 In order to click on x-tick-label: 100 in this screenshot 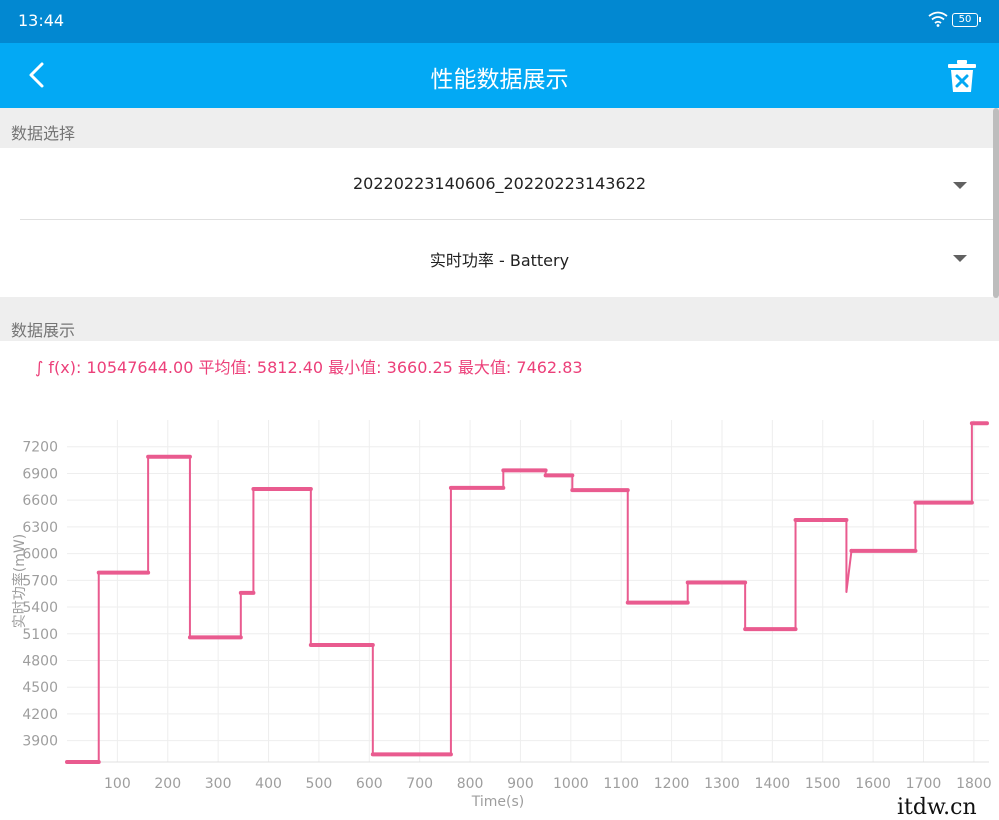, I will do `click(117, 784)`.